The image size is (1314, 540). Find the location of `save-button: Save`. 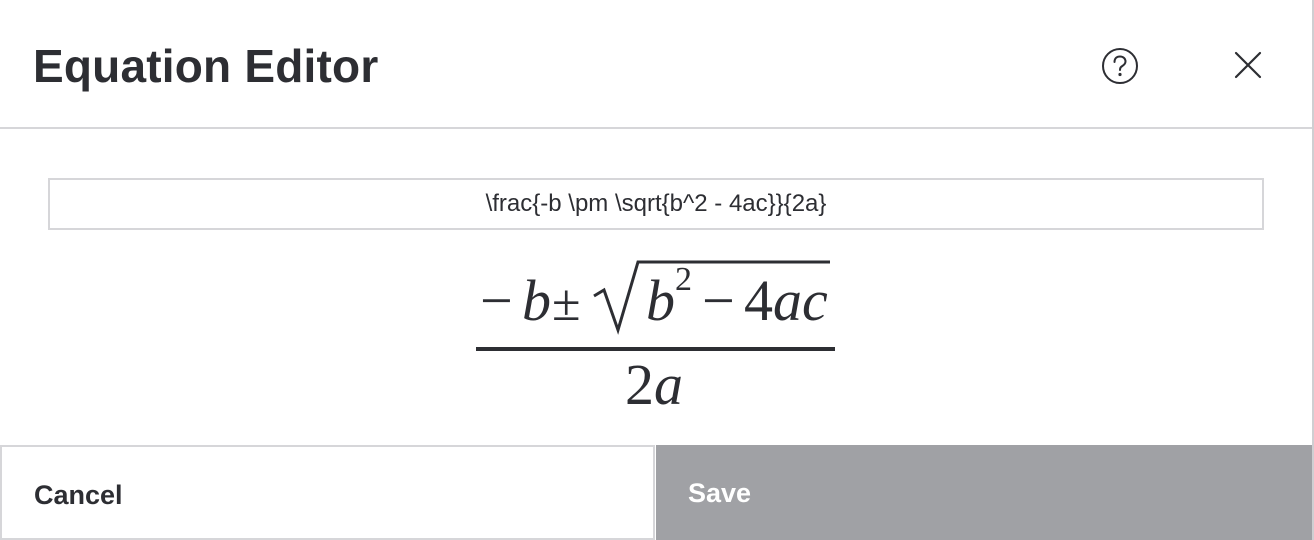

save-button: Save is located at coordinates (984, 492).